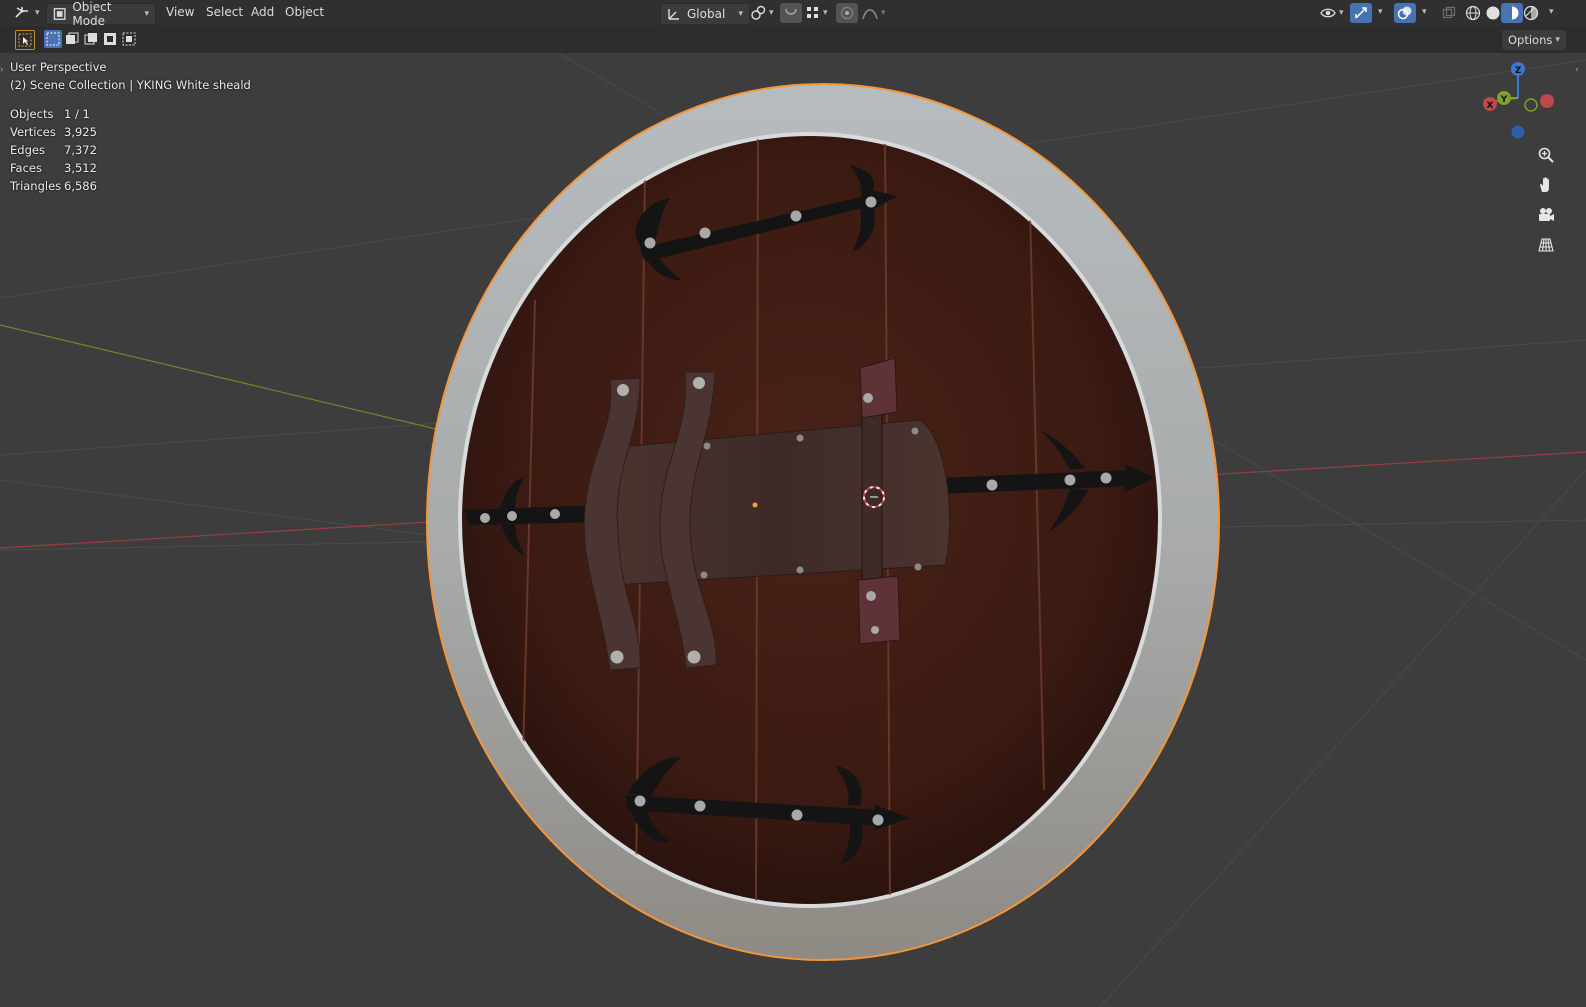 This screenshot has height=1007, width=1586. I want to click on camera-view-button, so click(1546, 215).